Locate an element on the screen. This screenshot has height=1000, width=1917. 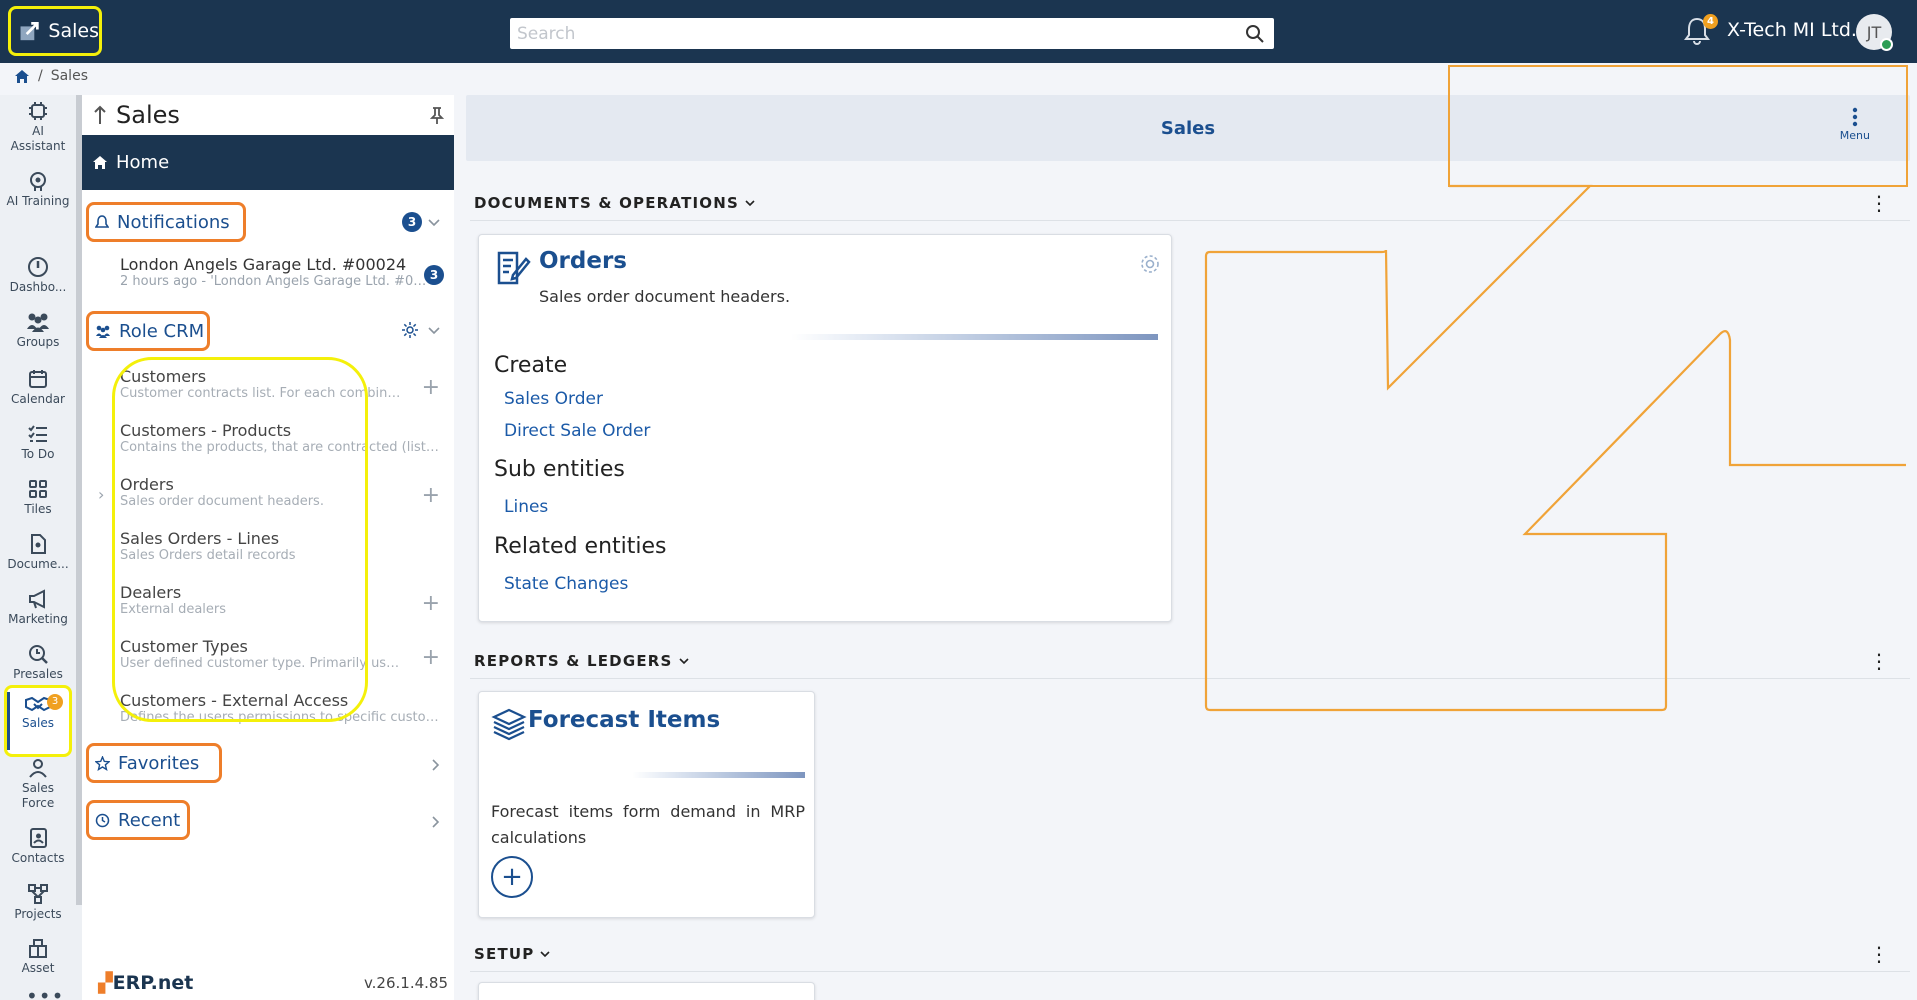
menu-button: Menu is located at coordinates (1855, 124).